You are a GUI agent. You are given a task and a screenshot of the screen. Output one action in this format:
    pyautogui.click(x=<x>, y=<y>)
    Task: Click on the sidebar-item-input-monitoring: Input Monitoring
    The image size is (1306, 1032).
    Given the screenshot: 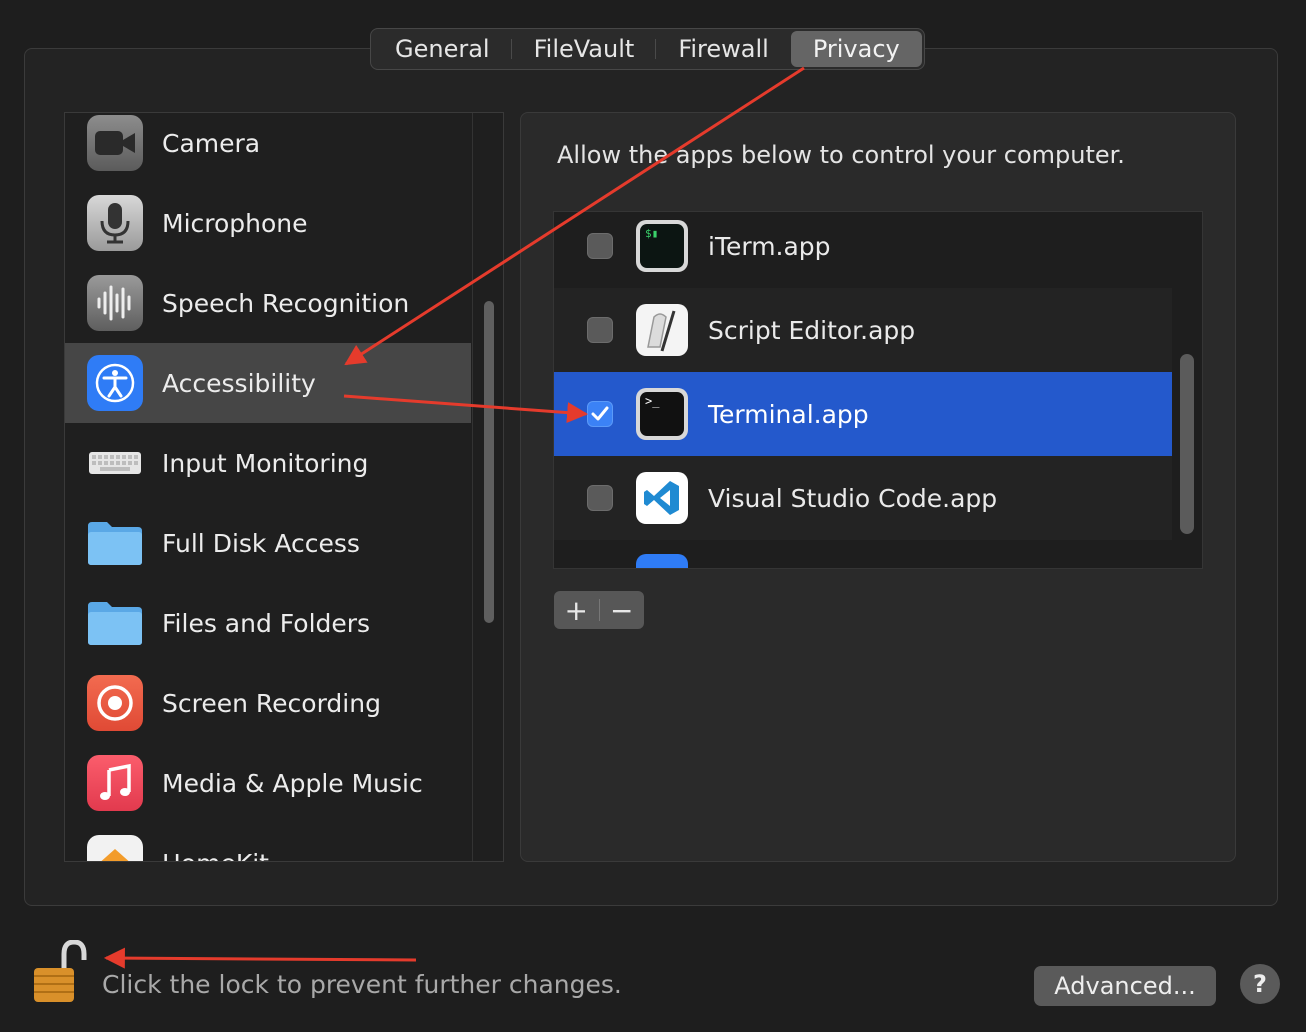 What is the action you would take?
    pyautogui.click(x=268, y=463)
    